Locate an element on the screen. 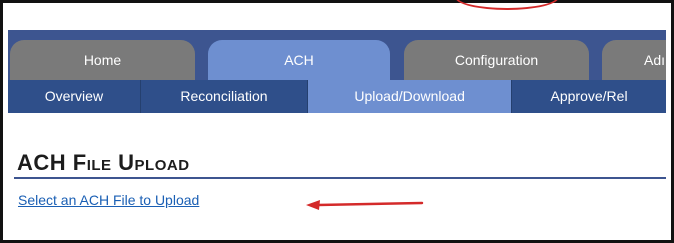  subnav-upload-download-label: Upload/Download is located at coordinates (409, 96).